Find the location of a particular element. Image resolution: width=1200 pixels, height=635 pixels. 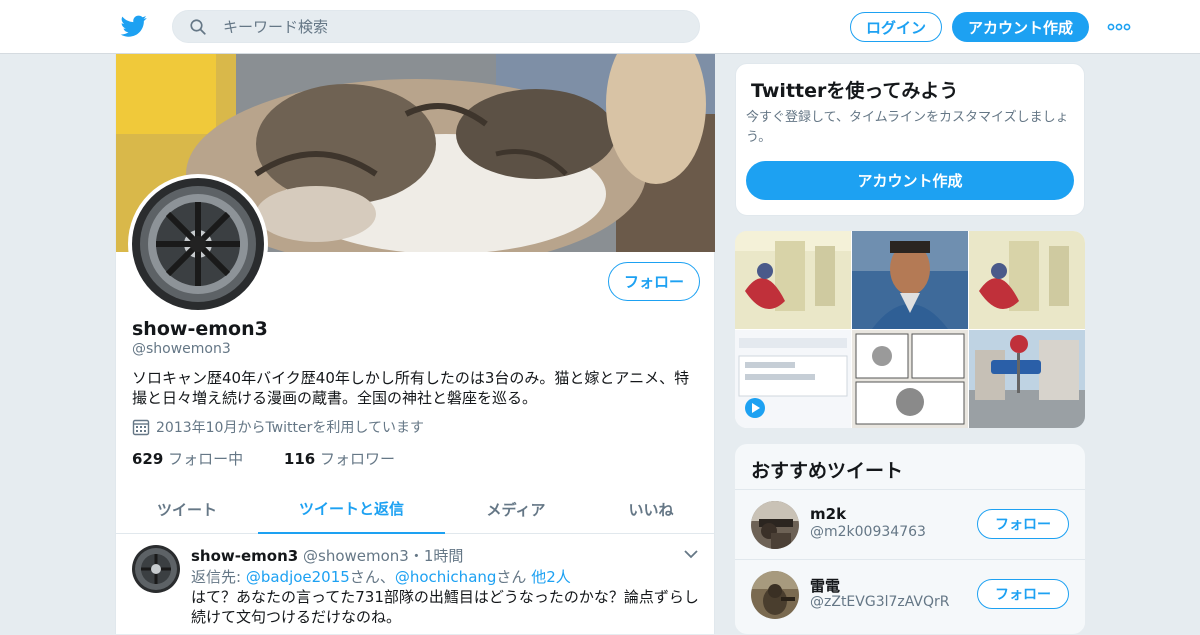

search-icon is located at coordinates (198, 27).